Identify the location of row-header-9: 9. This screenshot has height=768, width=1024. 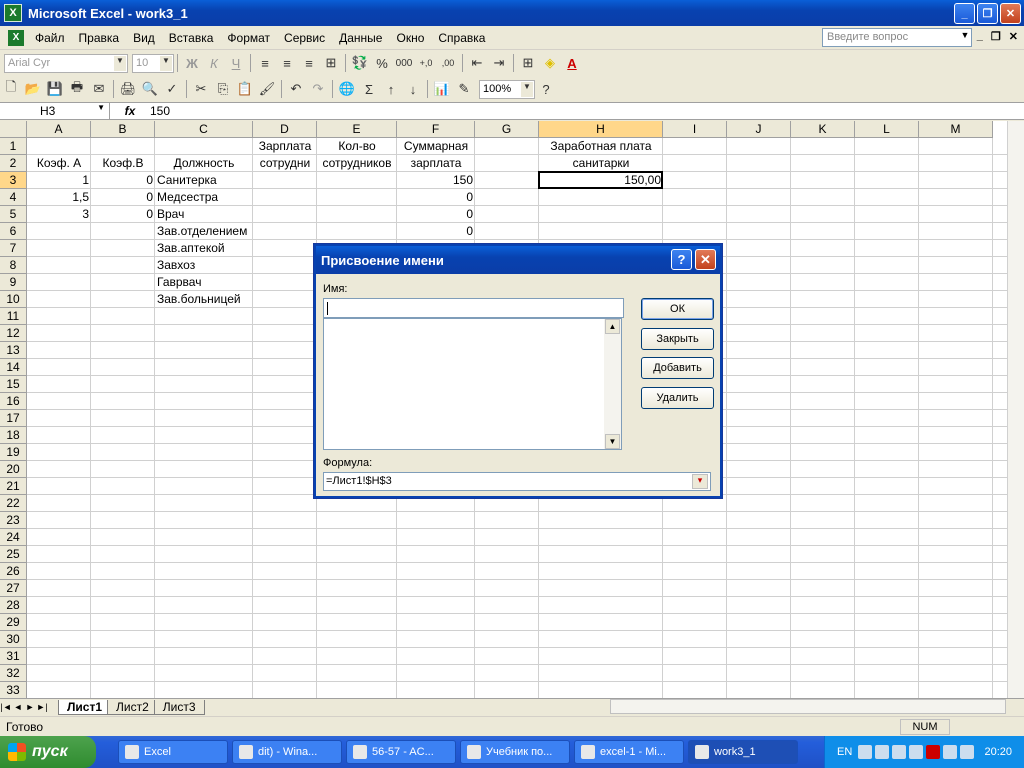
(13, 282).